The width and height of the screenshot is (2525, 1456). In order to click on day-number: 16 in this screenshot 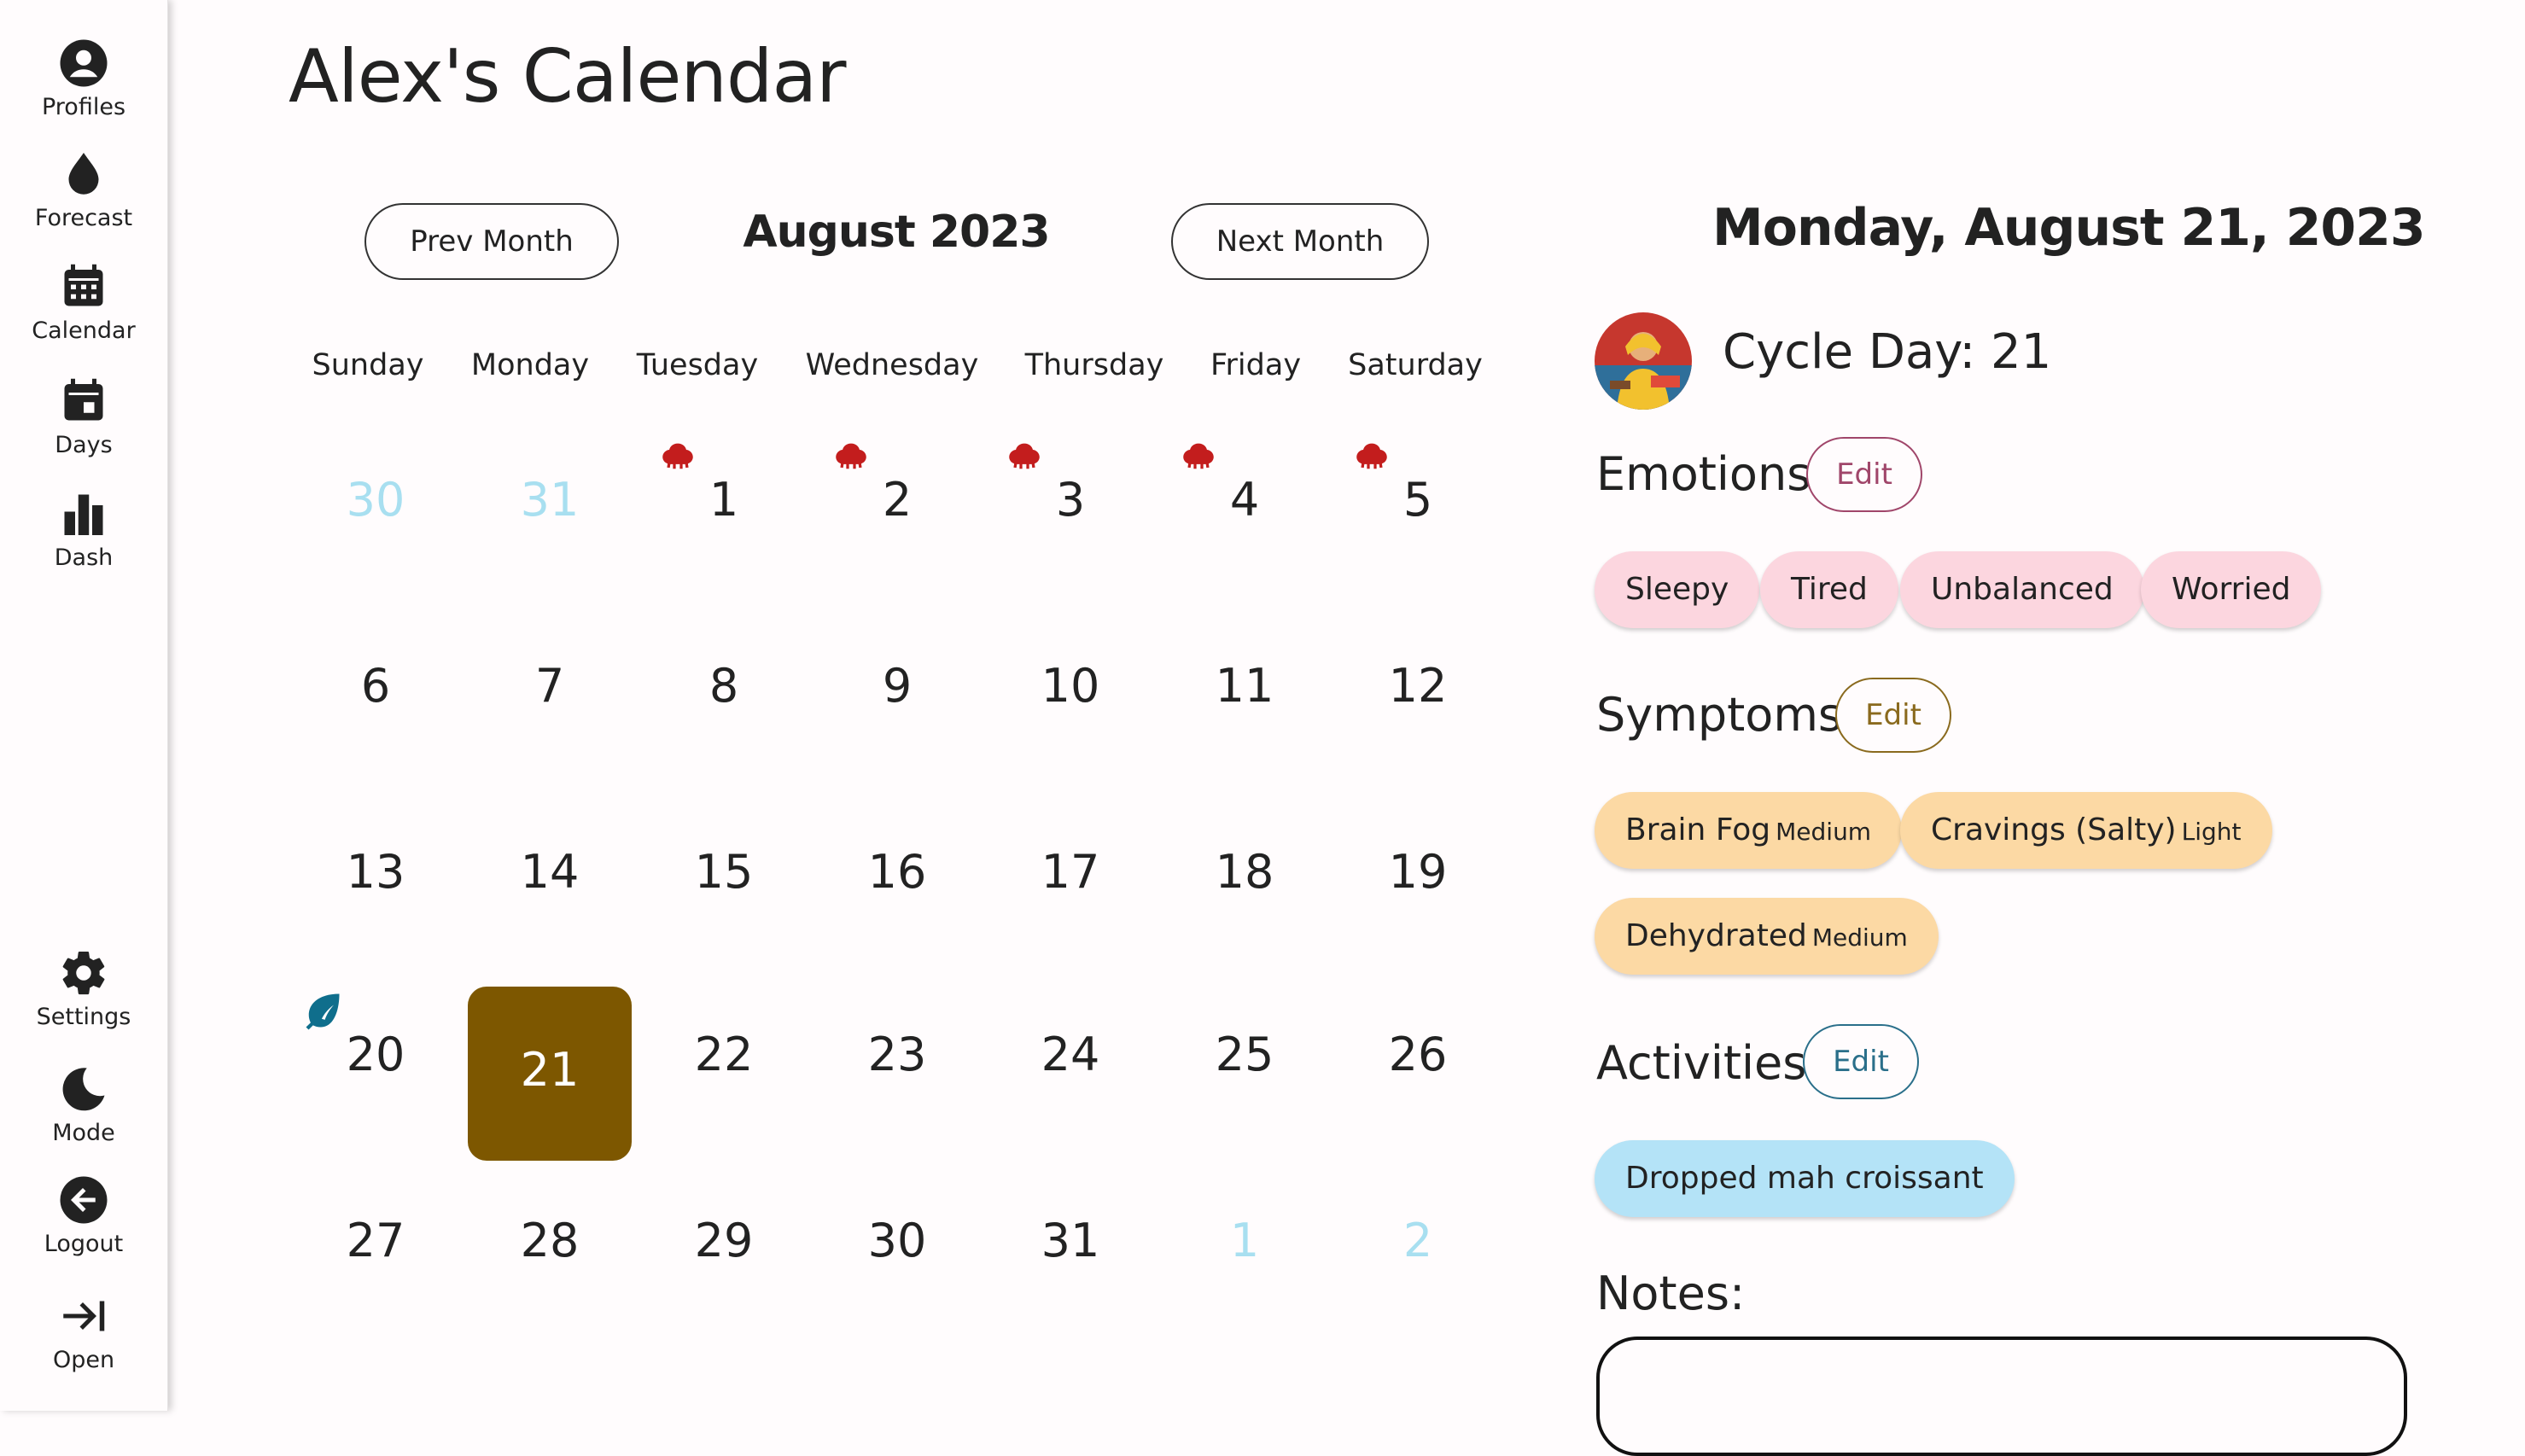, I will do `click(897, 872)`.